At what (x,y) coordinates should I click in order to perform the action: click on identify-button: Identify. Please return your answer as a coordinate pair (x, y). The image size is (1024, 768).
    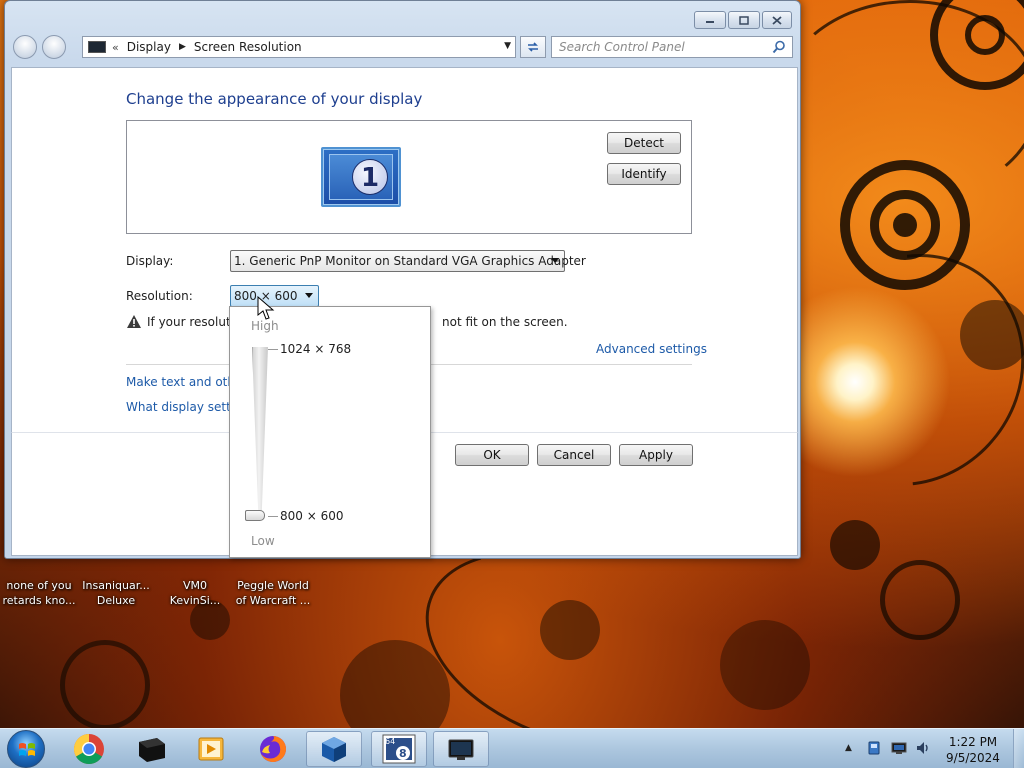
    Looking at the image, I should click on (644, 174).